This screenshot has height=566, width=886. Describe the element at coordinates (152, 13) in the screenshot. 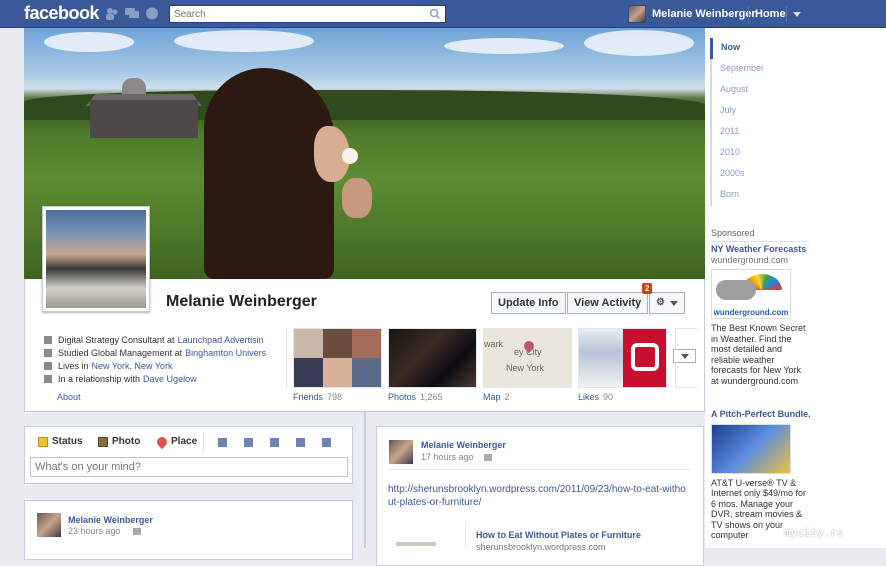

I see `notifications-globe-icon` at that location.